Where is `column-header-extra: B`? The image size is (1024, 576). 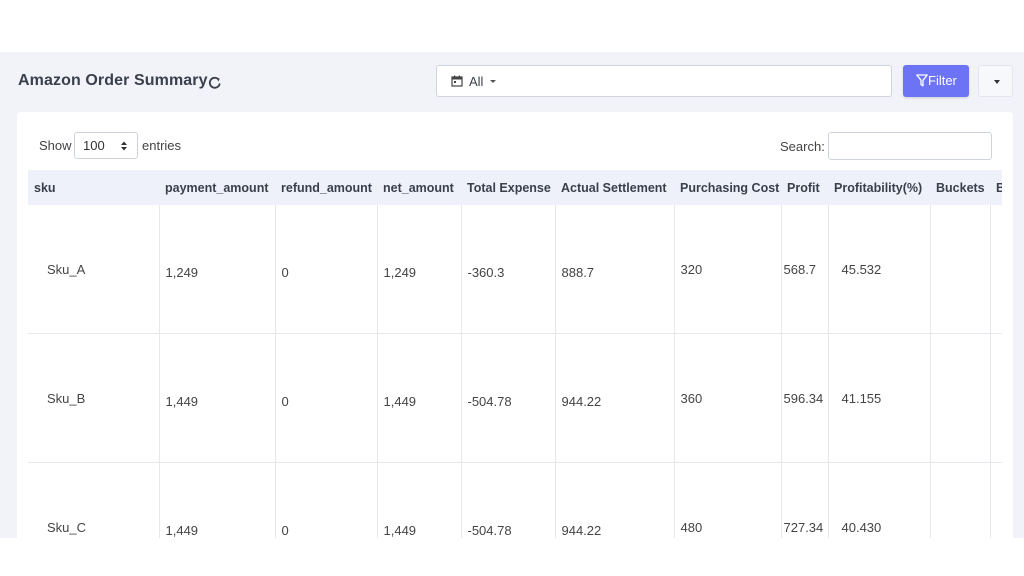 column-header-extra: B is located at coordinates (996, 187).